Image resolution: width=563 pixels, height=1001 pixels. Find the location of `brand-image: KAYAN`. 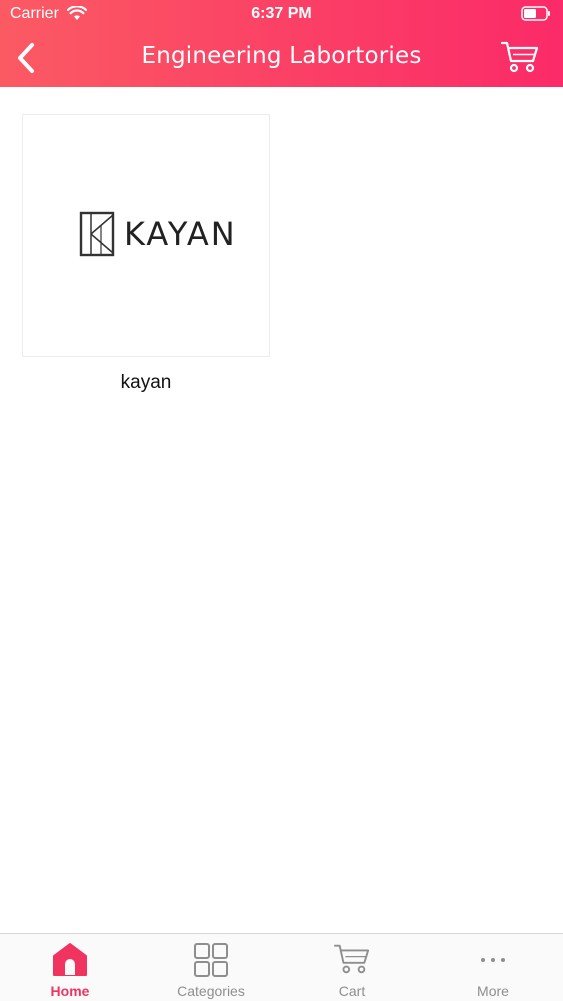

brand-image: KAYAN is located at coordinates (146, 235).